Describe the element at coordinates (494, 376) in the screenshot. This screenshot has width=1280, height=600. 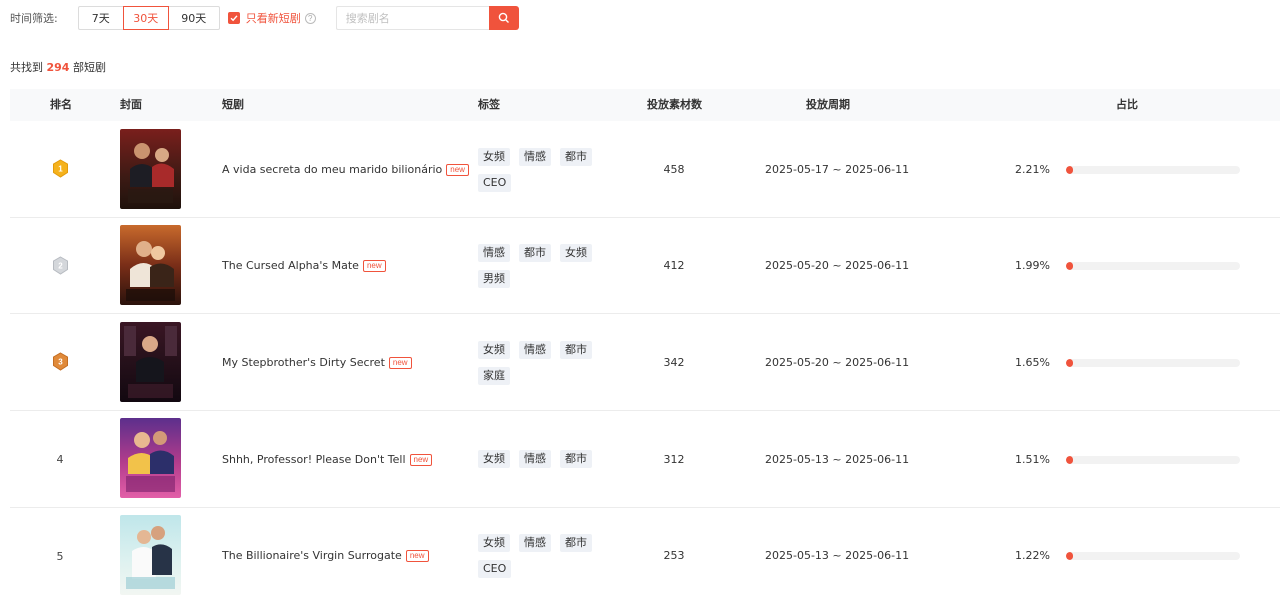
I see `tag: 家庭` at that location.